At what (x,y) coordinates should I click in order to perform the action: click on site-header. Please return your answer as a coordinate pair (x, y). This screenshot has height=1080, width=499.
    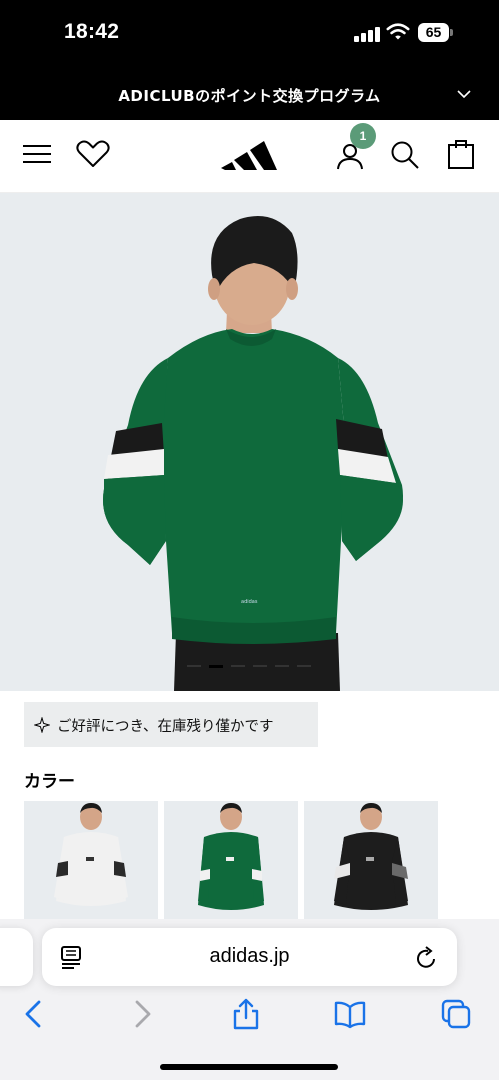
    Looking at the image, I should click on (249, 156).